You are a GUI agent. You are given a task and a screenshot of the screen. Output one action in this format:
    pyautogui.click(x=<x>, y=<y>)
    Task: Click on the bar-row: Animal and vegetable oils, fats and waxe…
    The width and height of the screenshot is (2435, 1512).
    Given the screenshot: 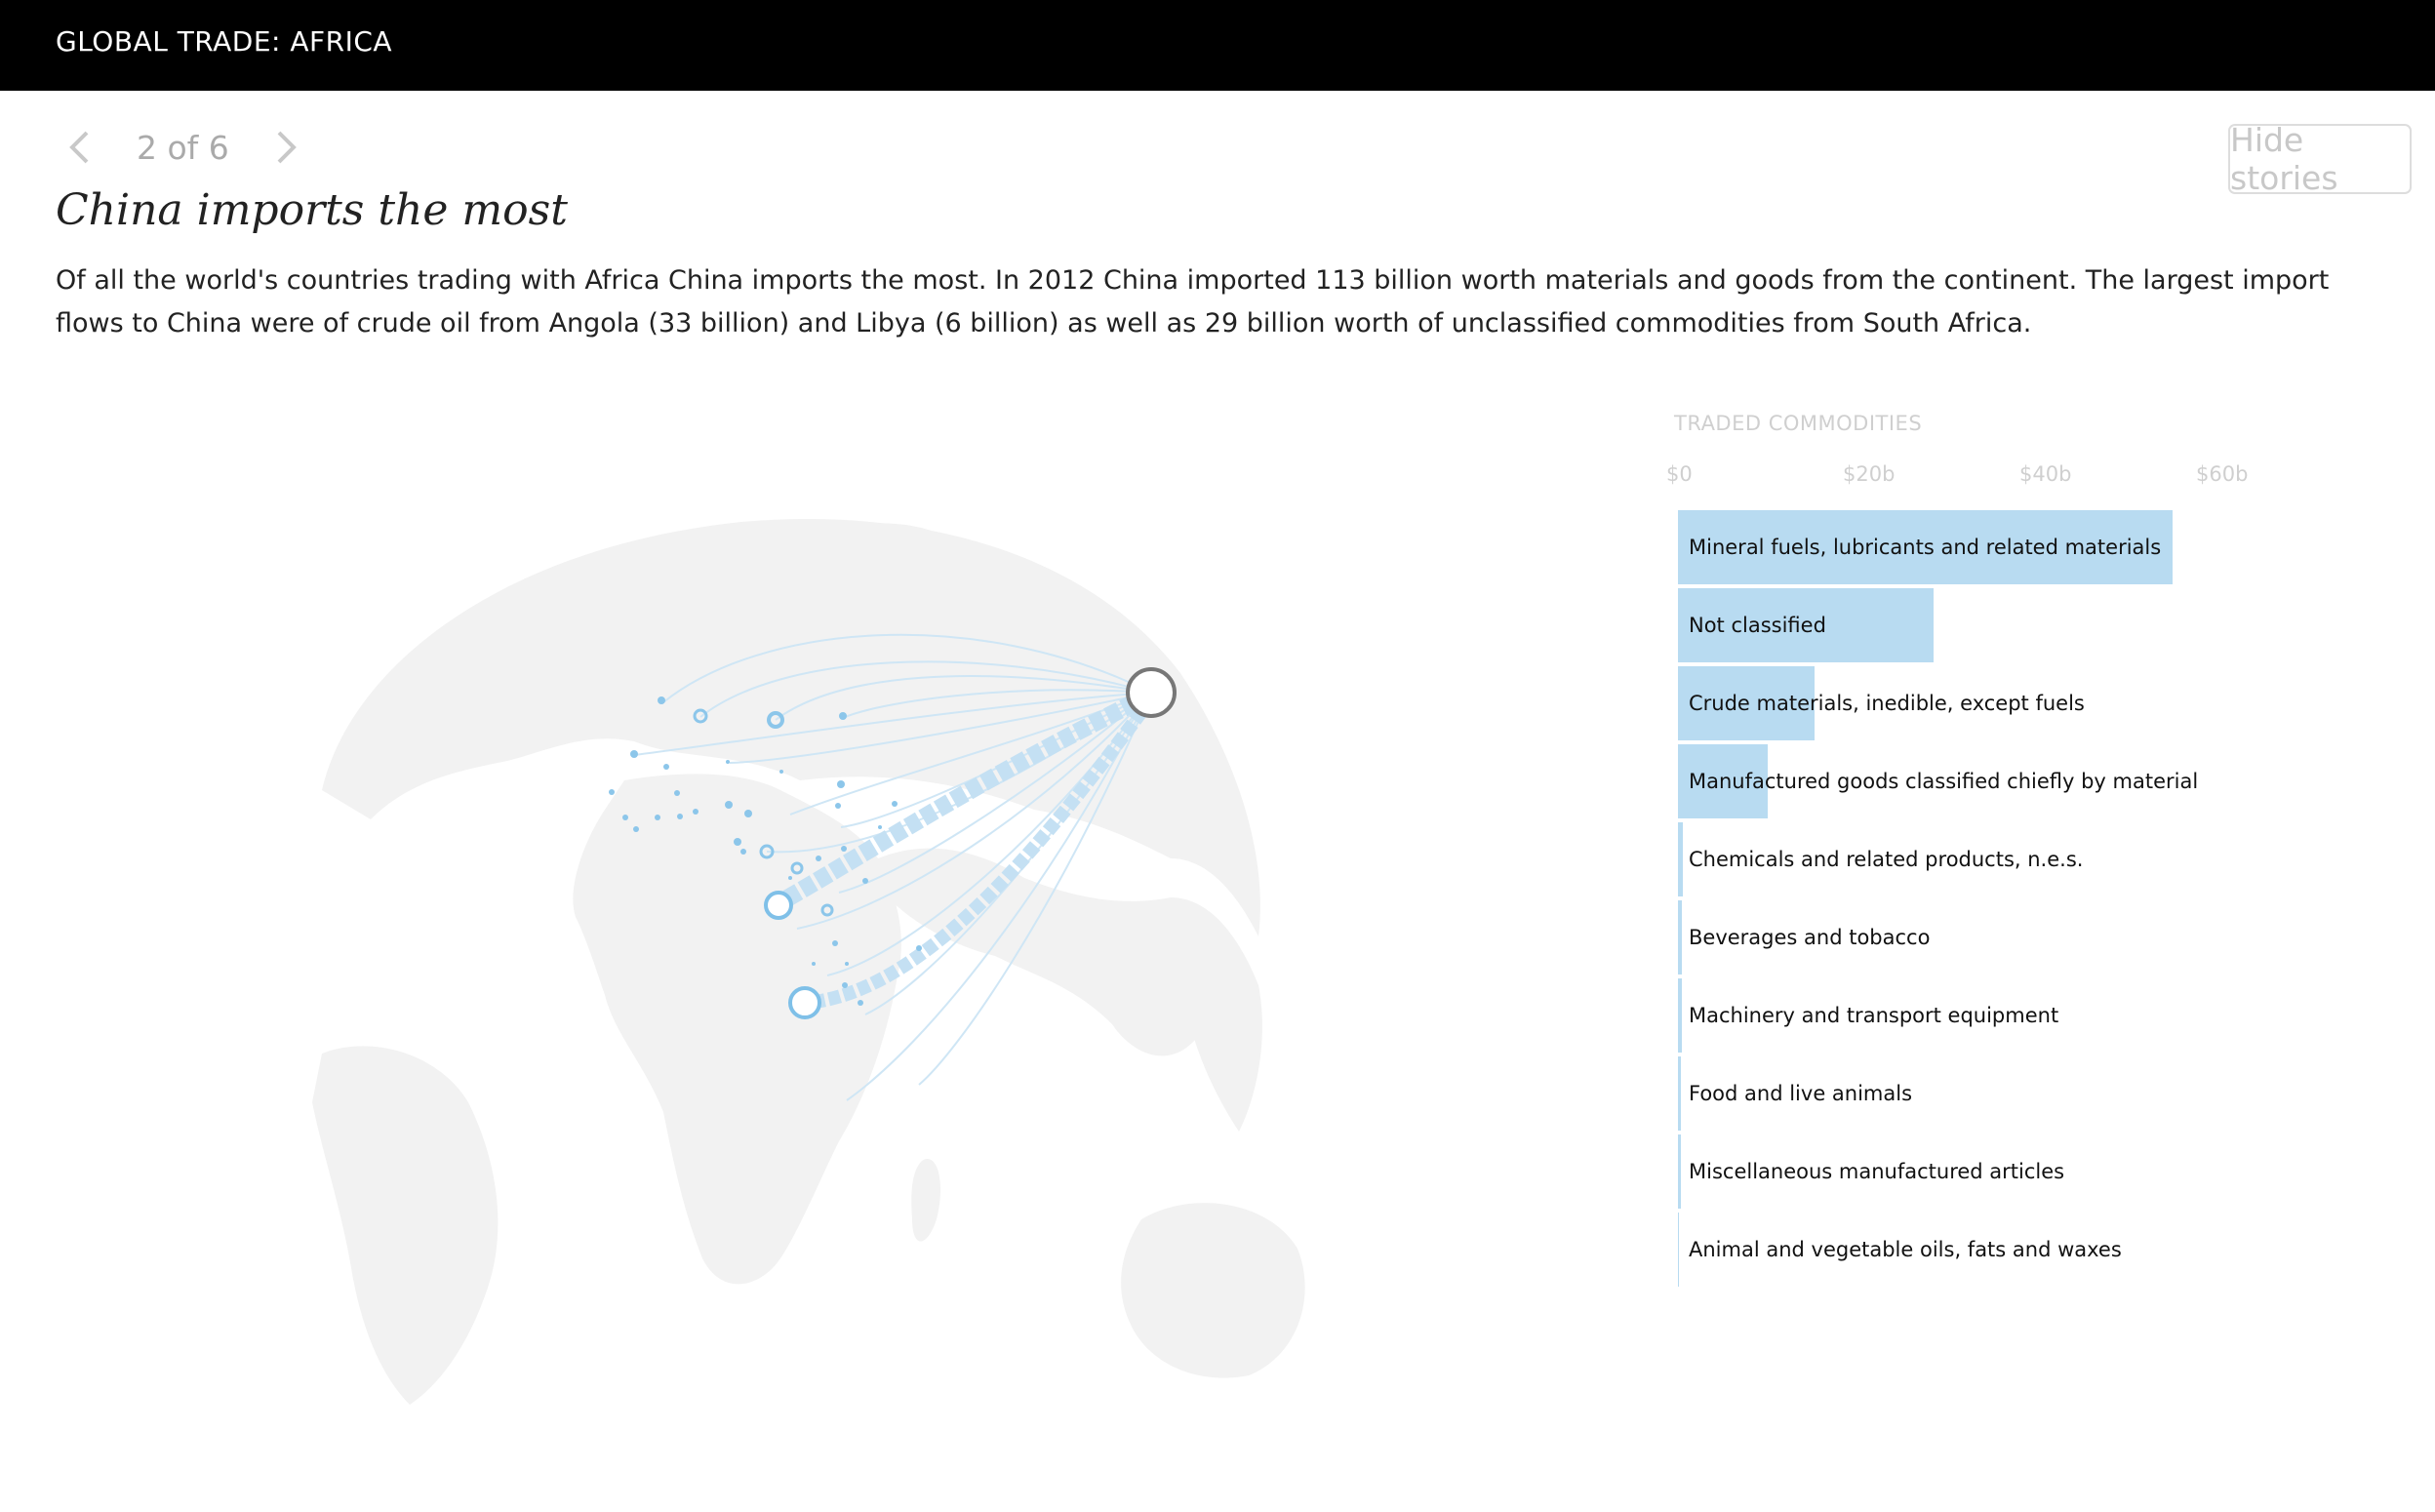 What is the action you would take?
    pyautogui.click(x=2020, y=1250)
    